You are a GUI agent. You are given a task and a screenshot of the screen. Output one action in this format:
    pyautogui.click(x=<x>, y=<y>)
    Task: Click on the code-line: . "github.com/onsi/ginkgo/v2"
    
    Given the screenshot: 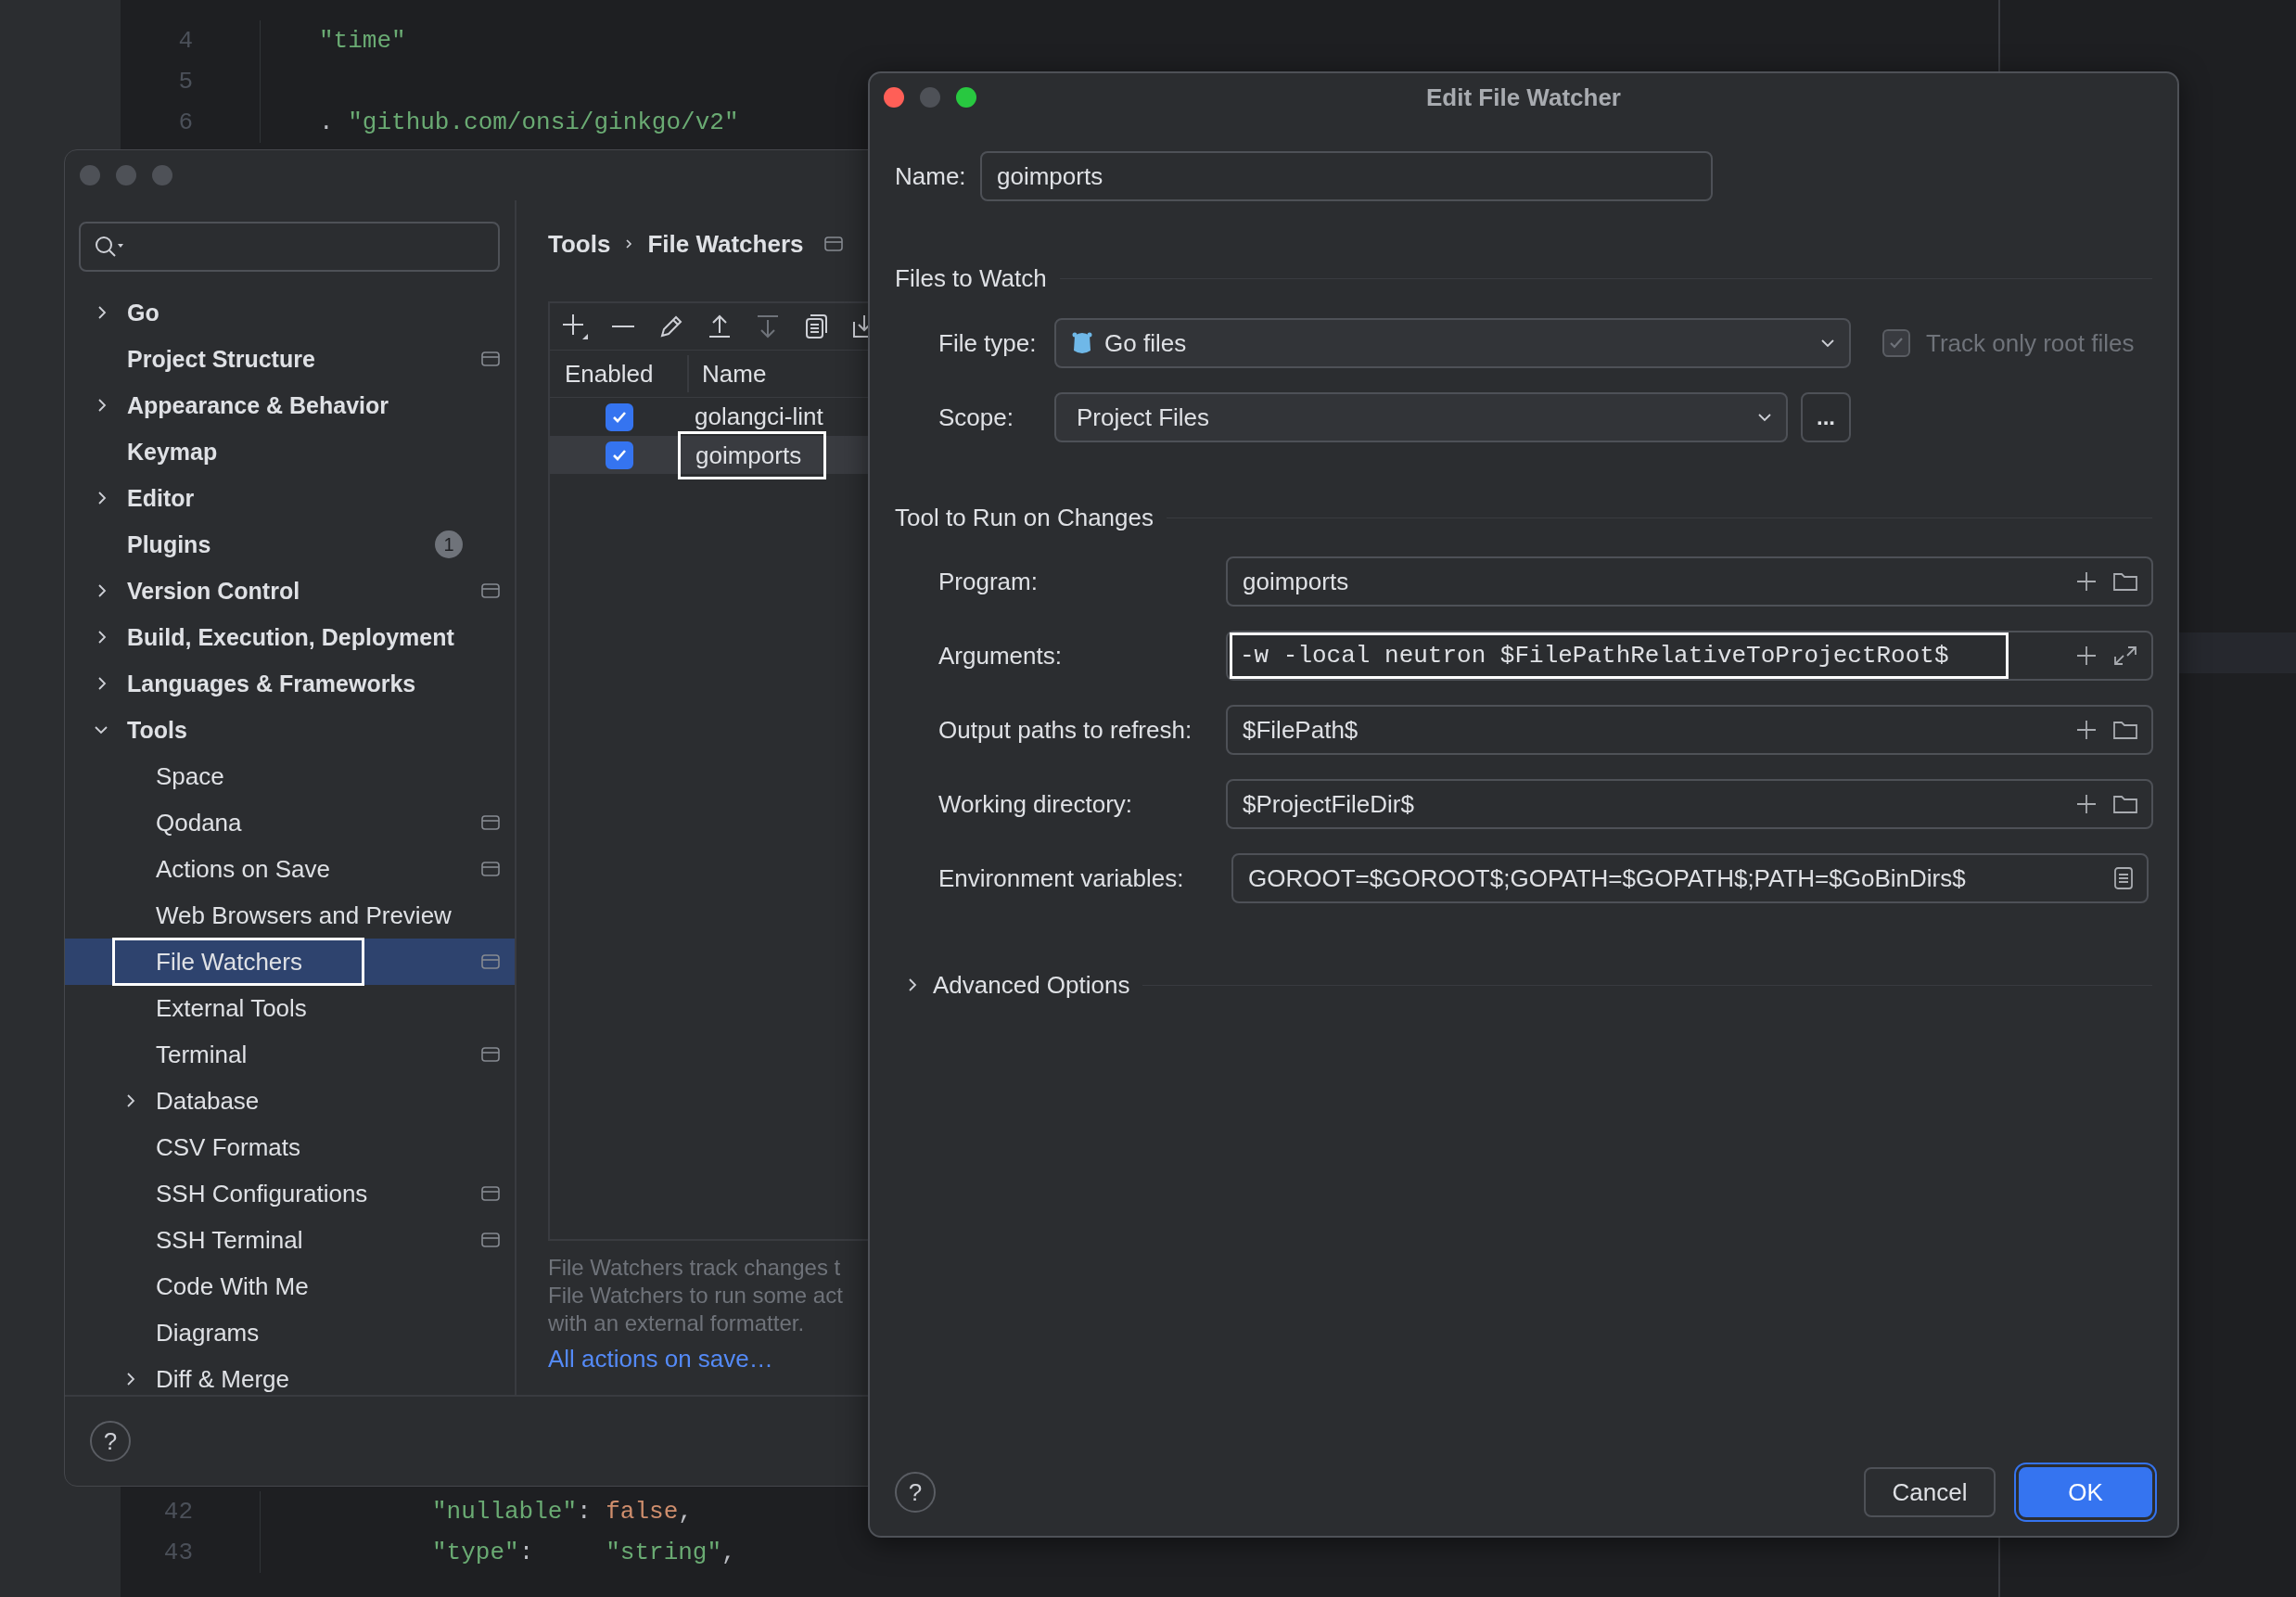 What is the action you would take?
    pyautogui.click(x=529, y=122)
    